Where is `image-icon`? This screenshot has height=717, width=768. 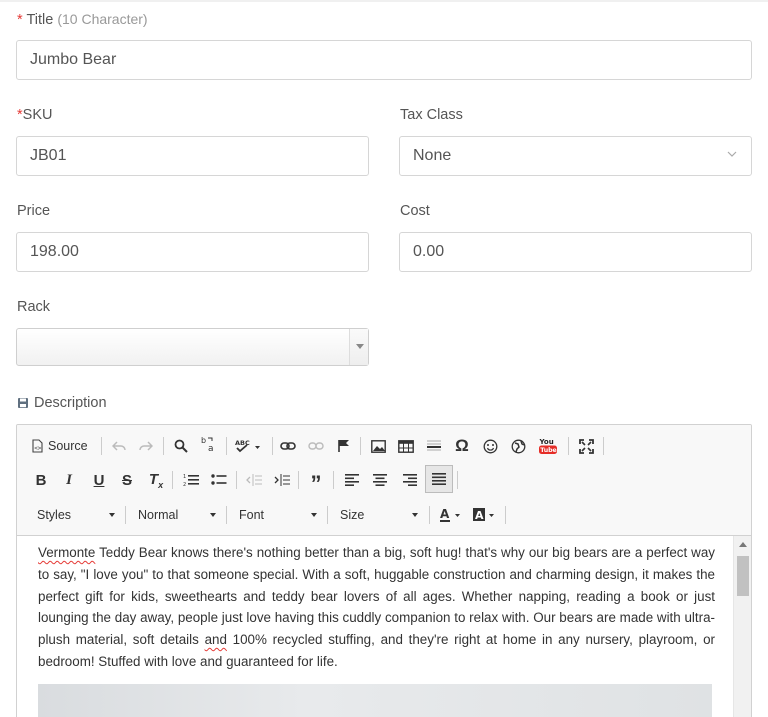
image-icon is located at coordinates (378, 446).